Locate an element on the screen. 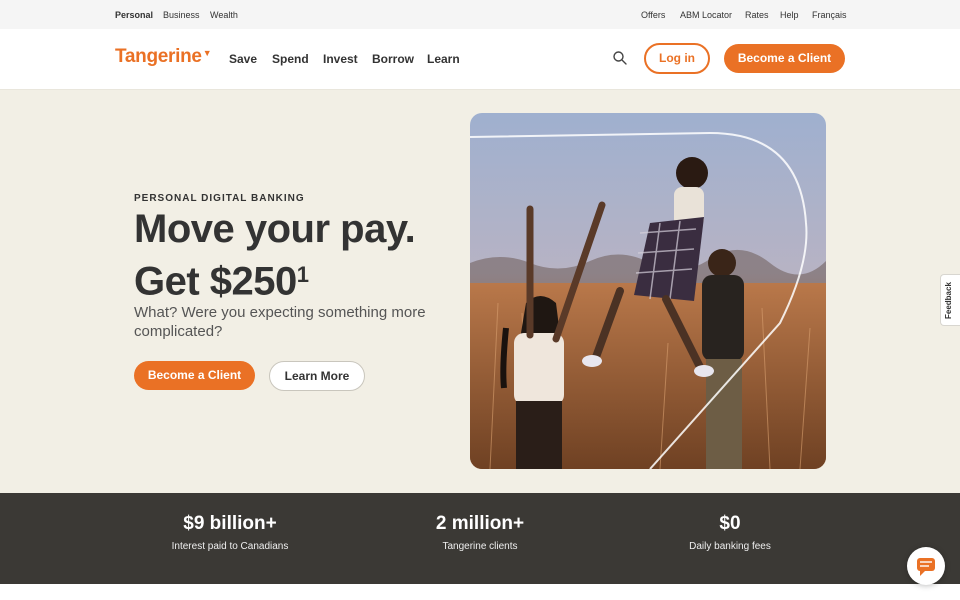 The image size is (960, 600). chat-icon is located at coordinates (926, 567).